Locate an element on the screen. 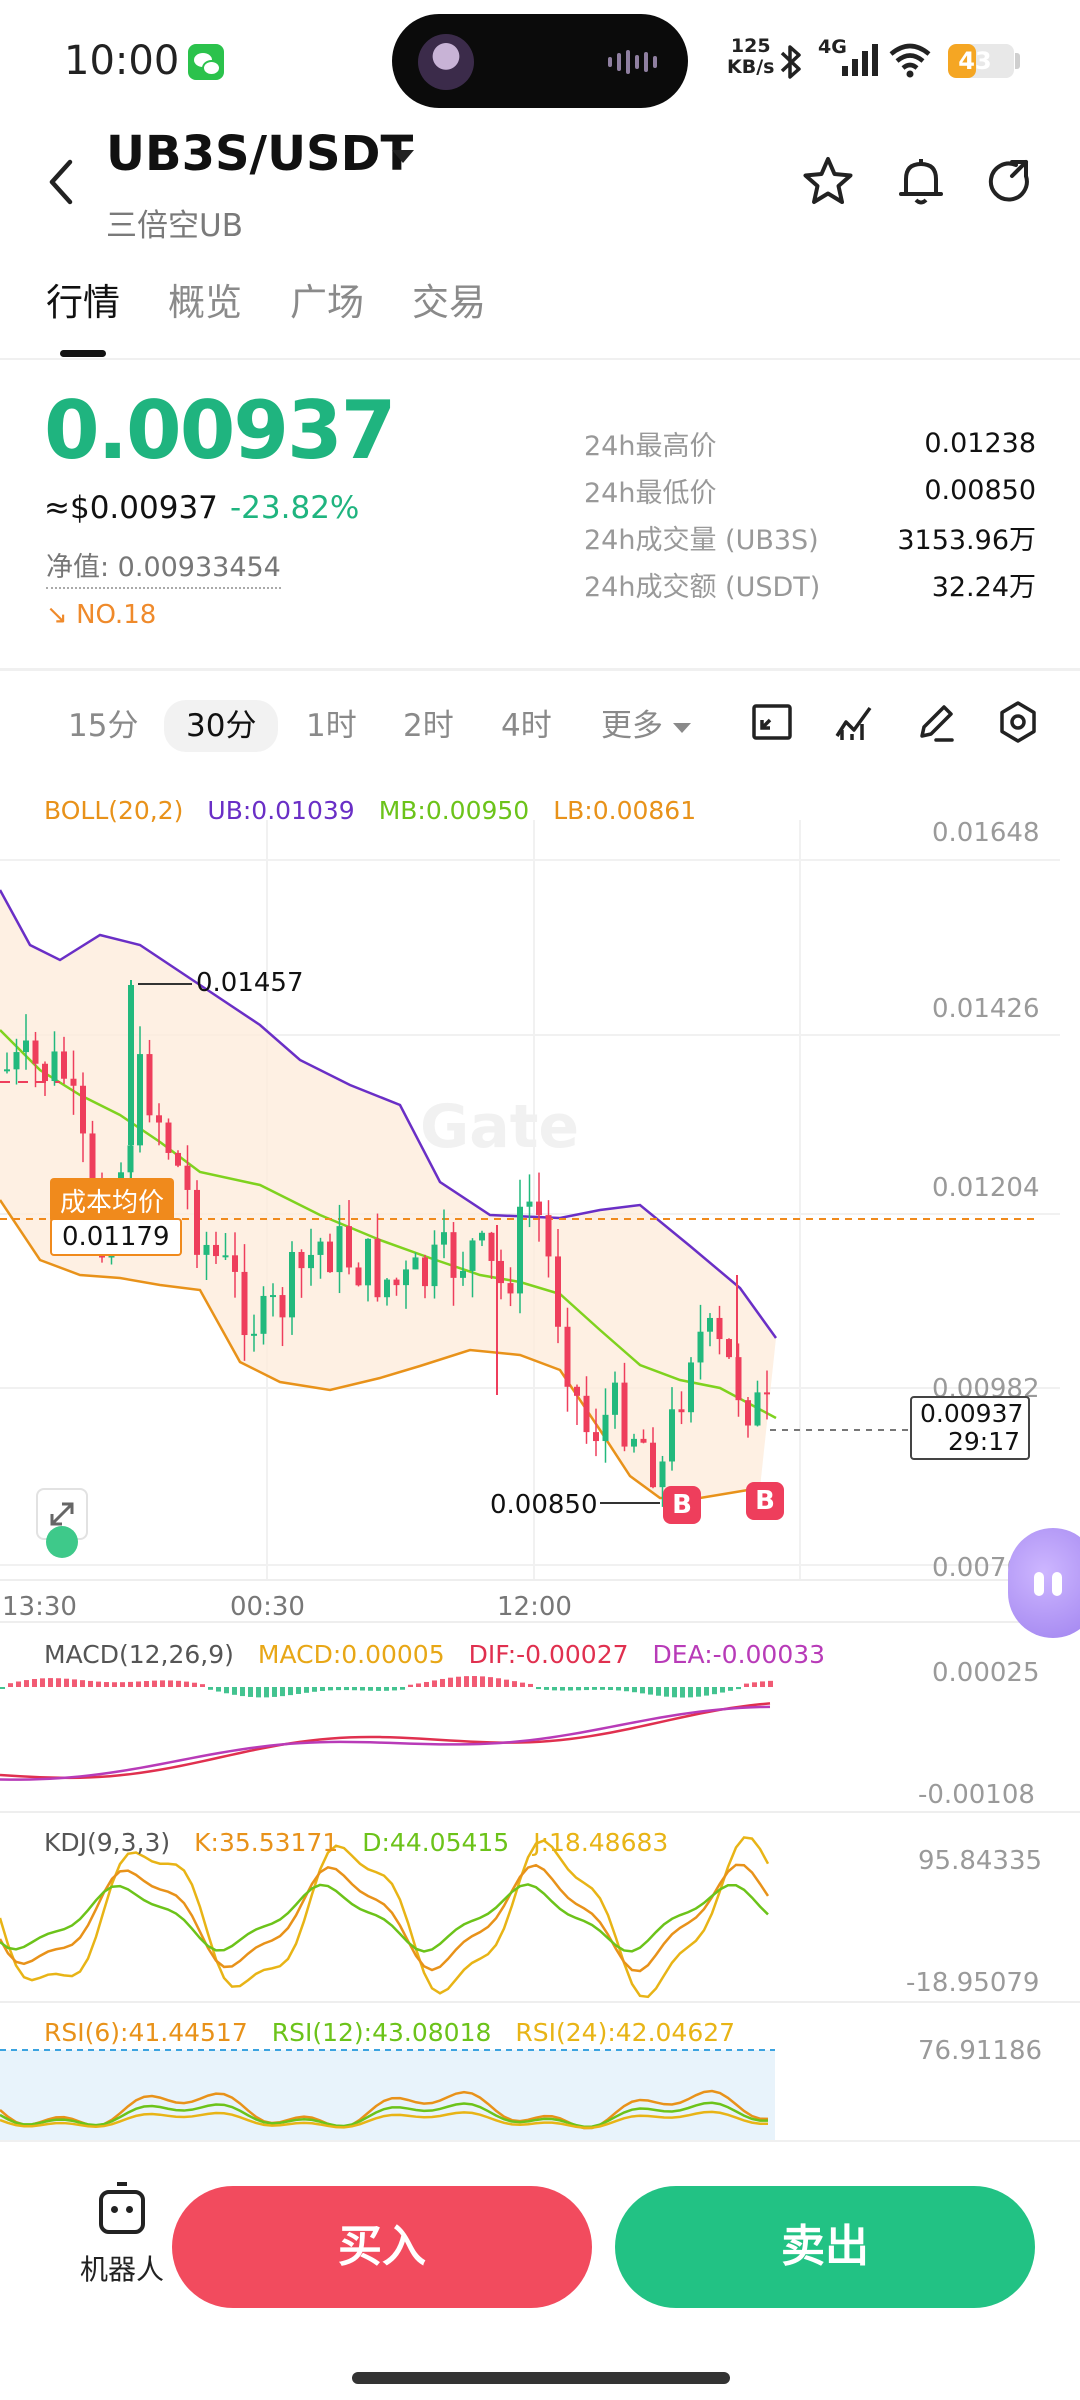 The height and width of the screenshot is (2400, 1080). interval-1h: 1时 is located at coordinates (331, 726).